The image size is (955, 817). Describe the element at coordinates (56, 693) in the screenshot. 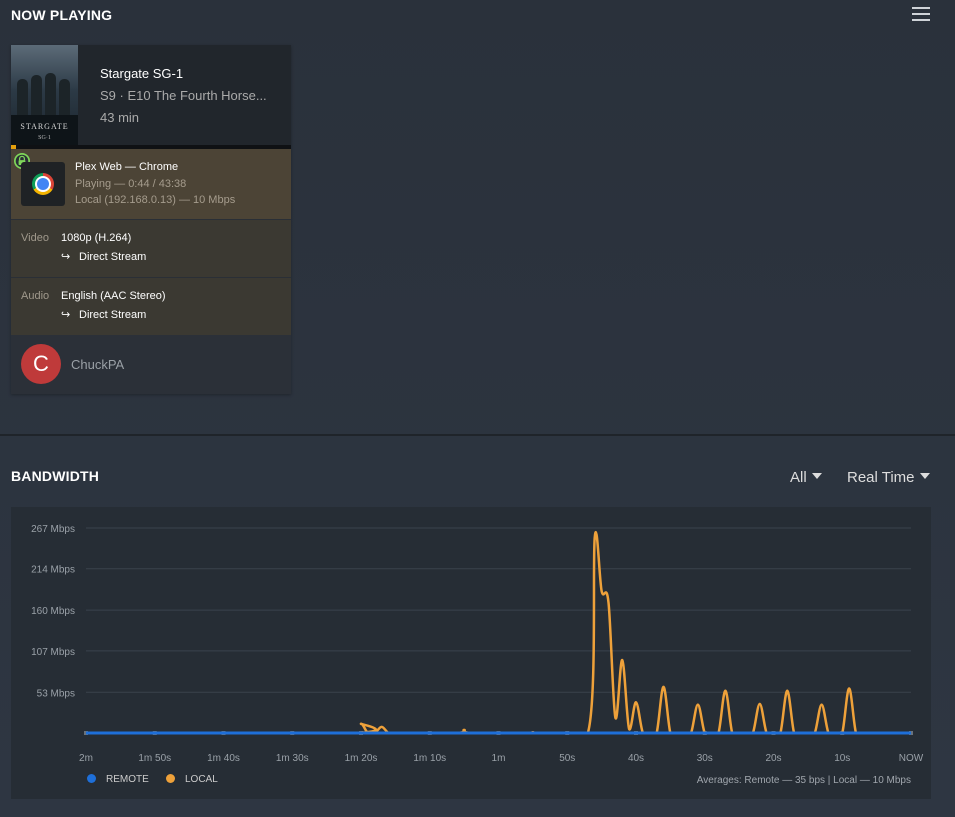

I see `y-tick-label: 53 Mbps` at that location.